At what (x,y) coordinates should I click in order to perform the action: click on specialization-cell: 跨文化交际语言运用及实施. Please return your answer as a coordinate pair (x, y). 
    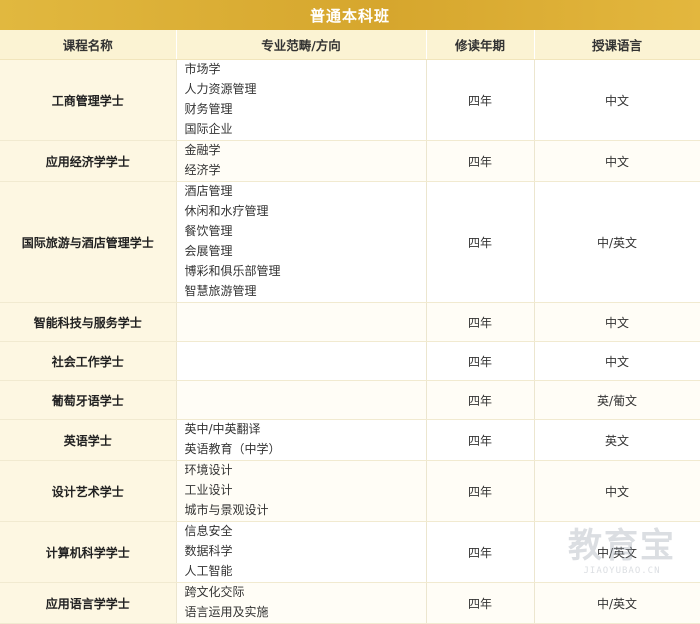
    Looking at the image, I should click on (301, 603).